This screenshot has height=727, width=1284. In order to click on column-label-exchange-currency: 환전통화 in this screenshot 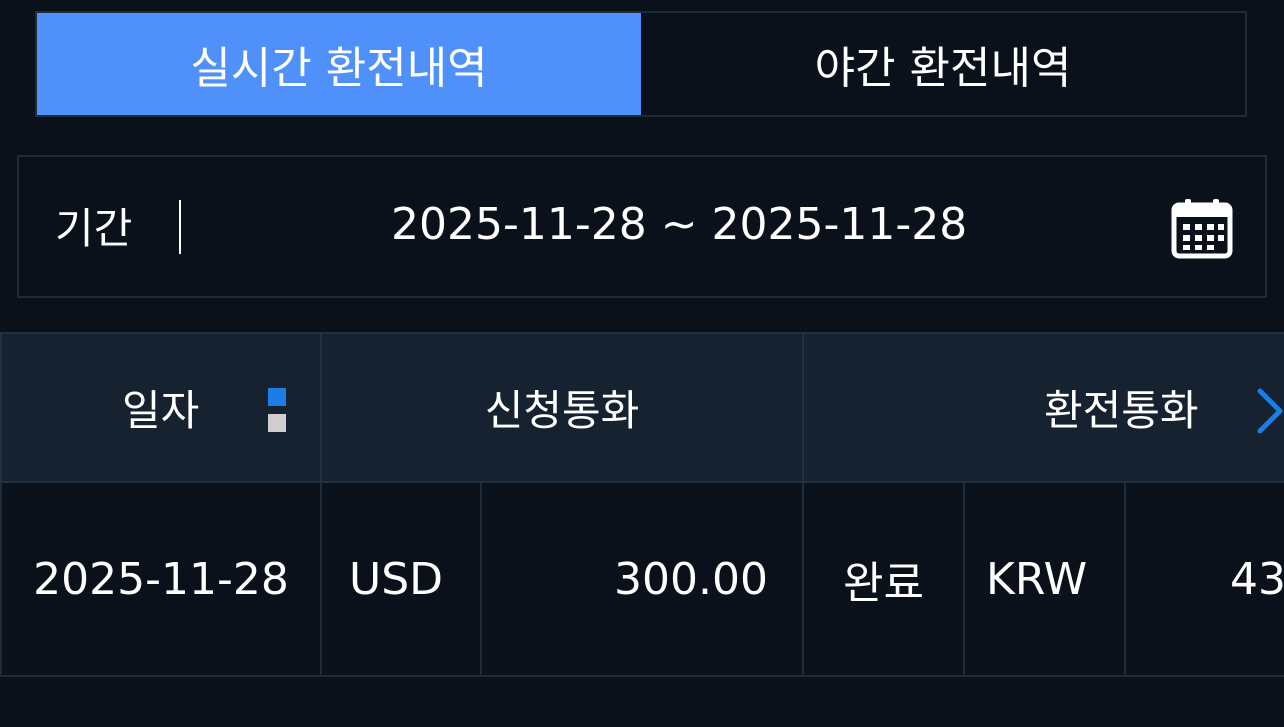, I will do `click(1121, 410)`.